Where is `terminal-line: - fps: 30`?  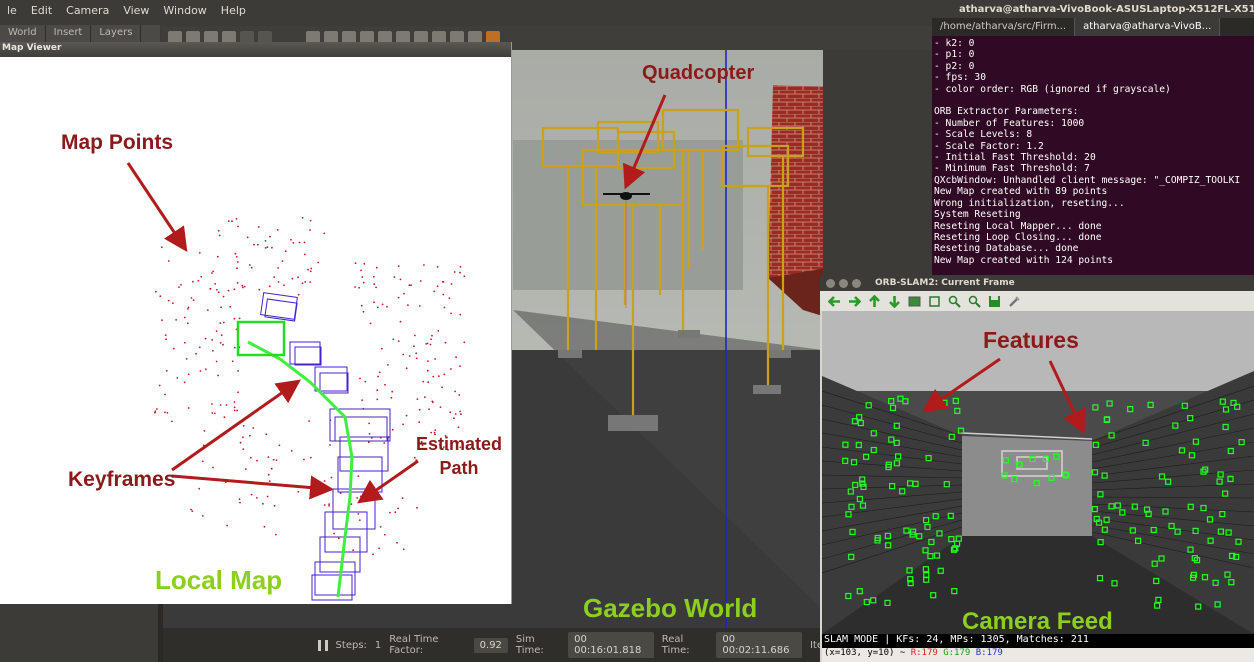 terminal-line: - fps: 30 is located at coordinates (960, 78).